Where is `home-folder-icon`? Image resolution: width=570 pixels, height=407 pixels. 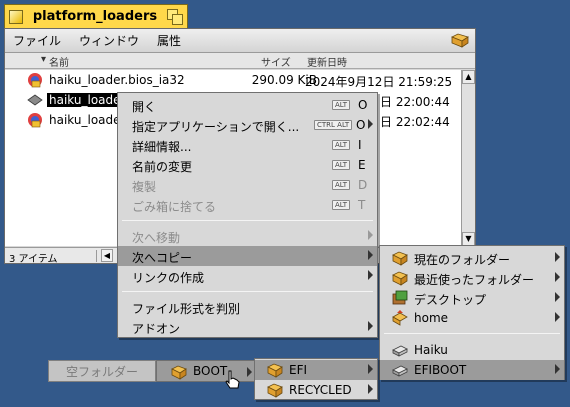 home-folder-icon is located at coordinates (400, 318).